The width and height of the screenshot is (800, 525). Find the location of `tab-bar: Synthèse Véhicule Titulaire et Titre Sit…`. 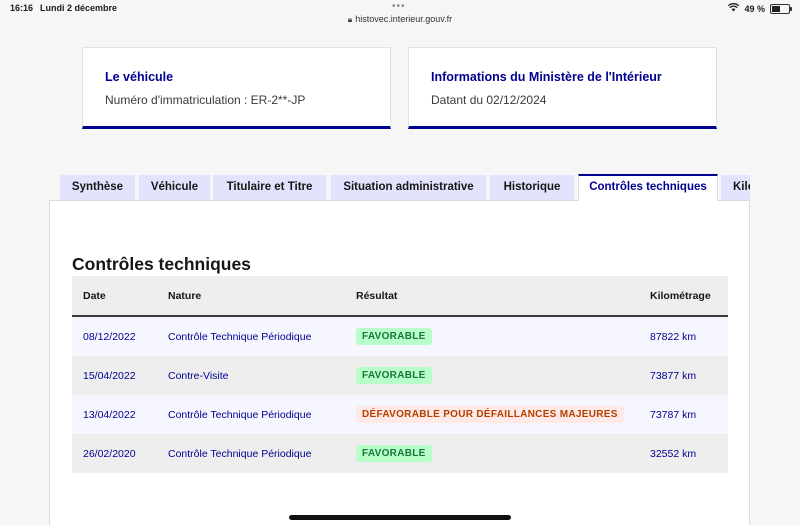

tab-bar: Synthèse Véhicule Titulaire et Titre Sit… is located at coordinates (405, 187).